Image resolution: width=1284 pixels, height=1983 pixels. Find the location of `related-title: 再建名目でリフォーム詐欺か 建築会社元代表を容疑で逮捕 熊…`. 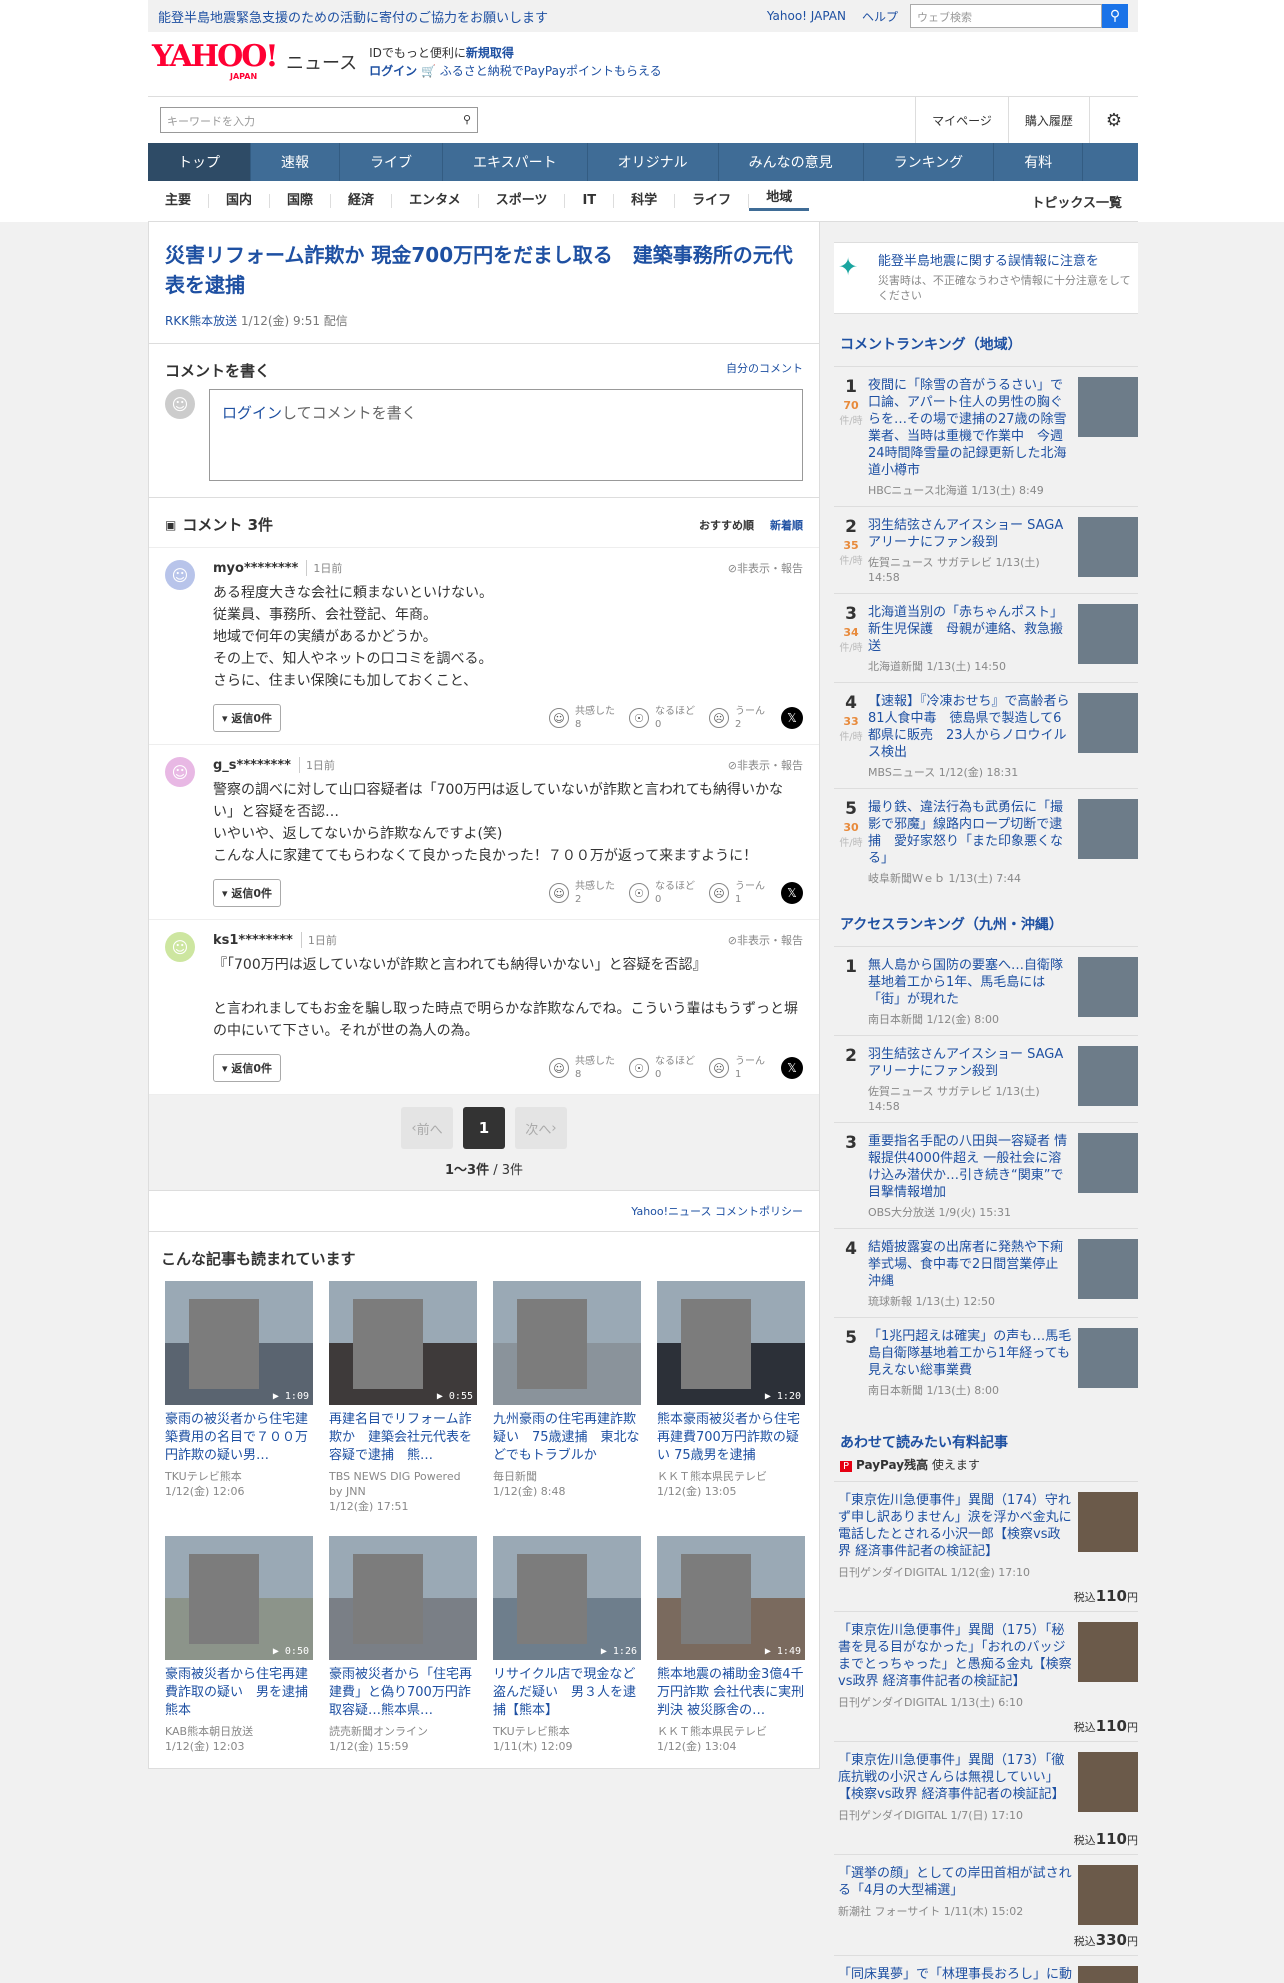

related-title: 再建名目でリフォーム詐欺か 建築会社元代表を容疑で逮捕 熊… is located at coordinates (403, 1438).